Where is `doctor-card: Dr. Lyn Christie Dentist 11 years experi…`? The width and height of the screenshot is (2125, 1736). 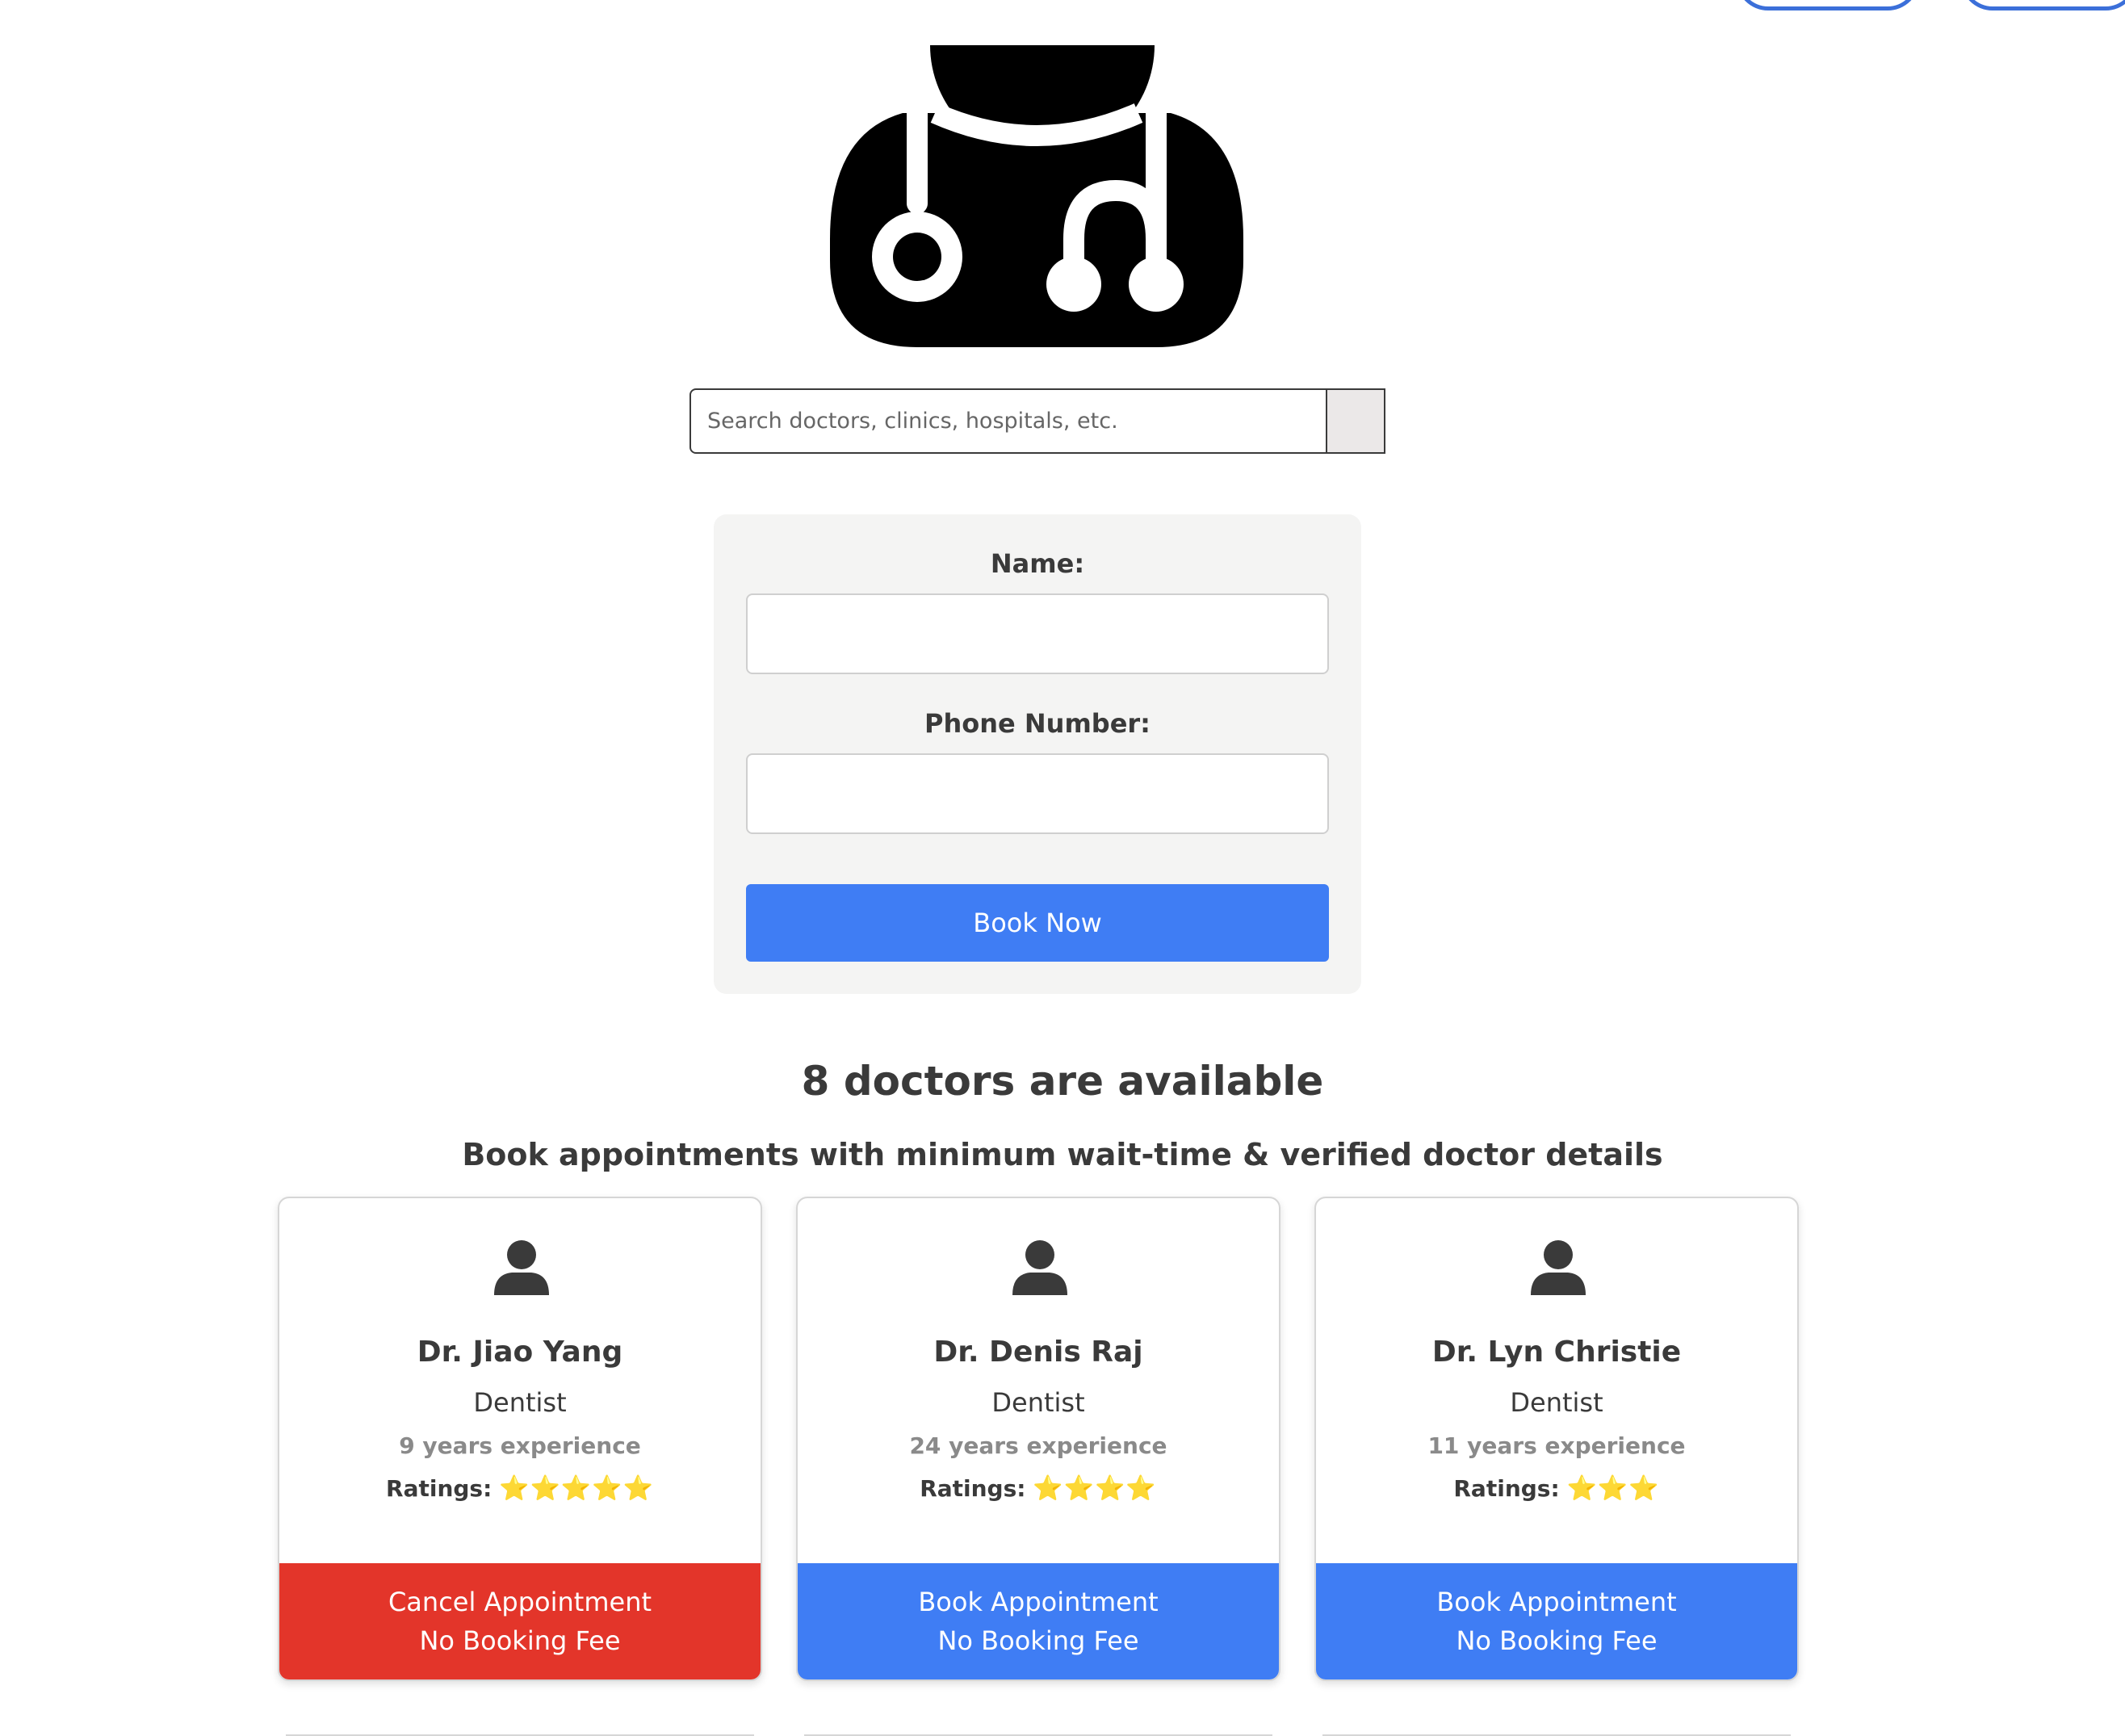
doctor-card: Dr. Lyn Christie Dentist 11 years experi… is located at coordinates (1556, 1439).